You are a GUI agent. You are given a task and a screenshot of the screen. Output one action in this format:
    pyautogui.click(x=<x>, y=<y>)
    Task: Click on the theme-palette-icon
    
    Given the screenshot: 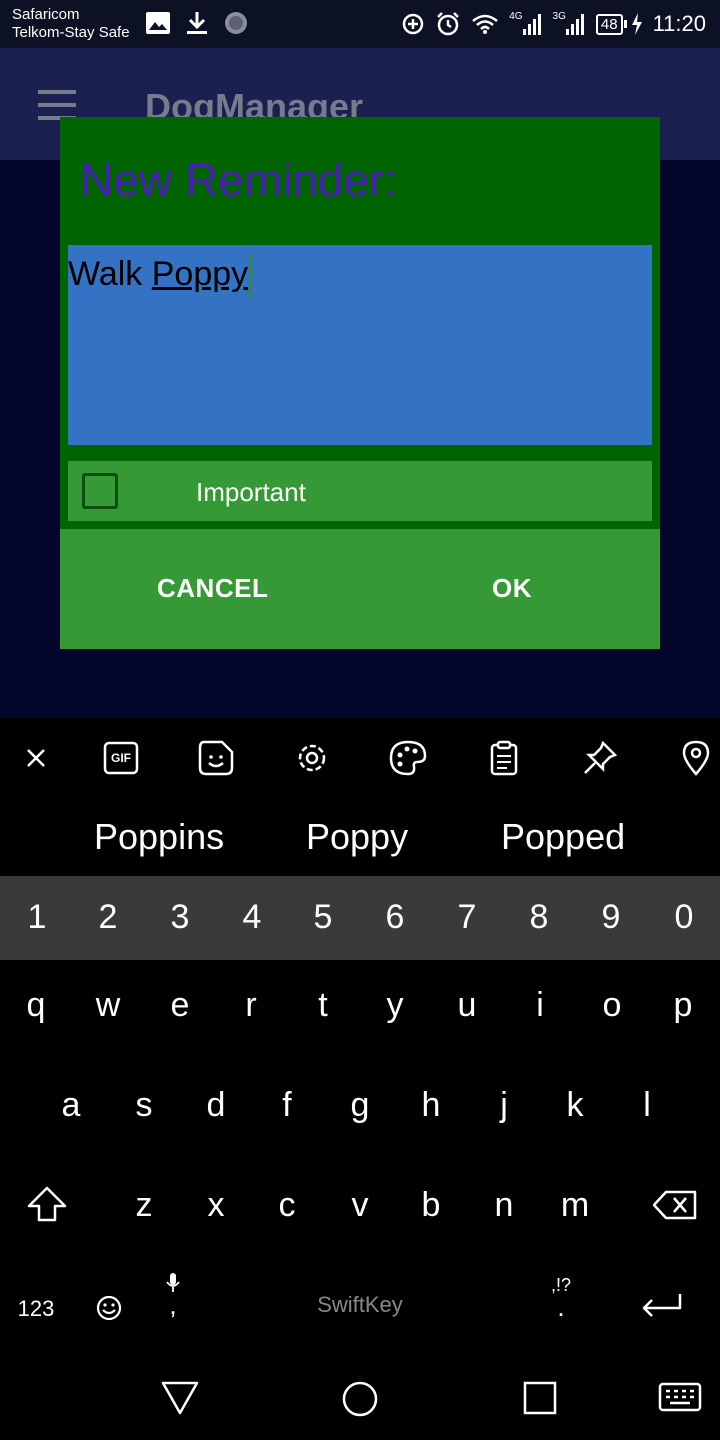 What is the action you would take?
    pyautogui.click(x=408, y=758)
    